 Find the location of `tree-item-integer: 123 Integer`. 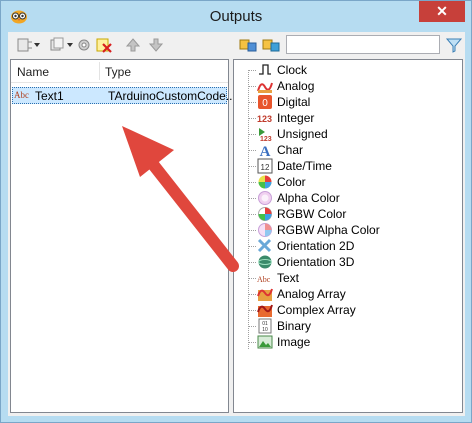

tree-item-integer: 123 Integer is located at coordinates (334, 118).